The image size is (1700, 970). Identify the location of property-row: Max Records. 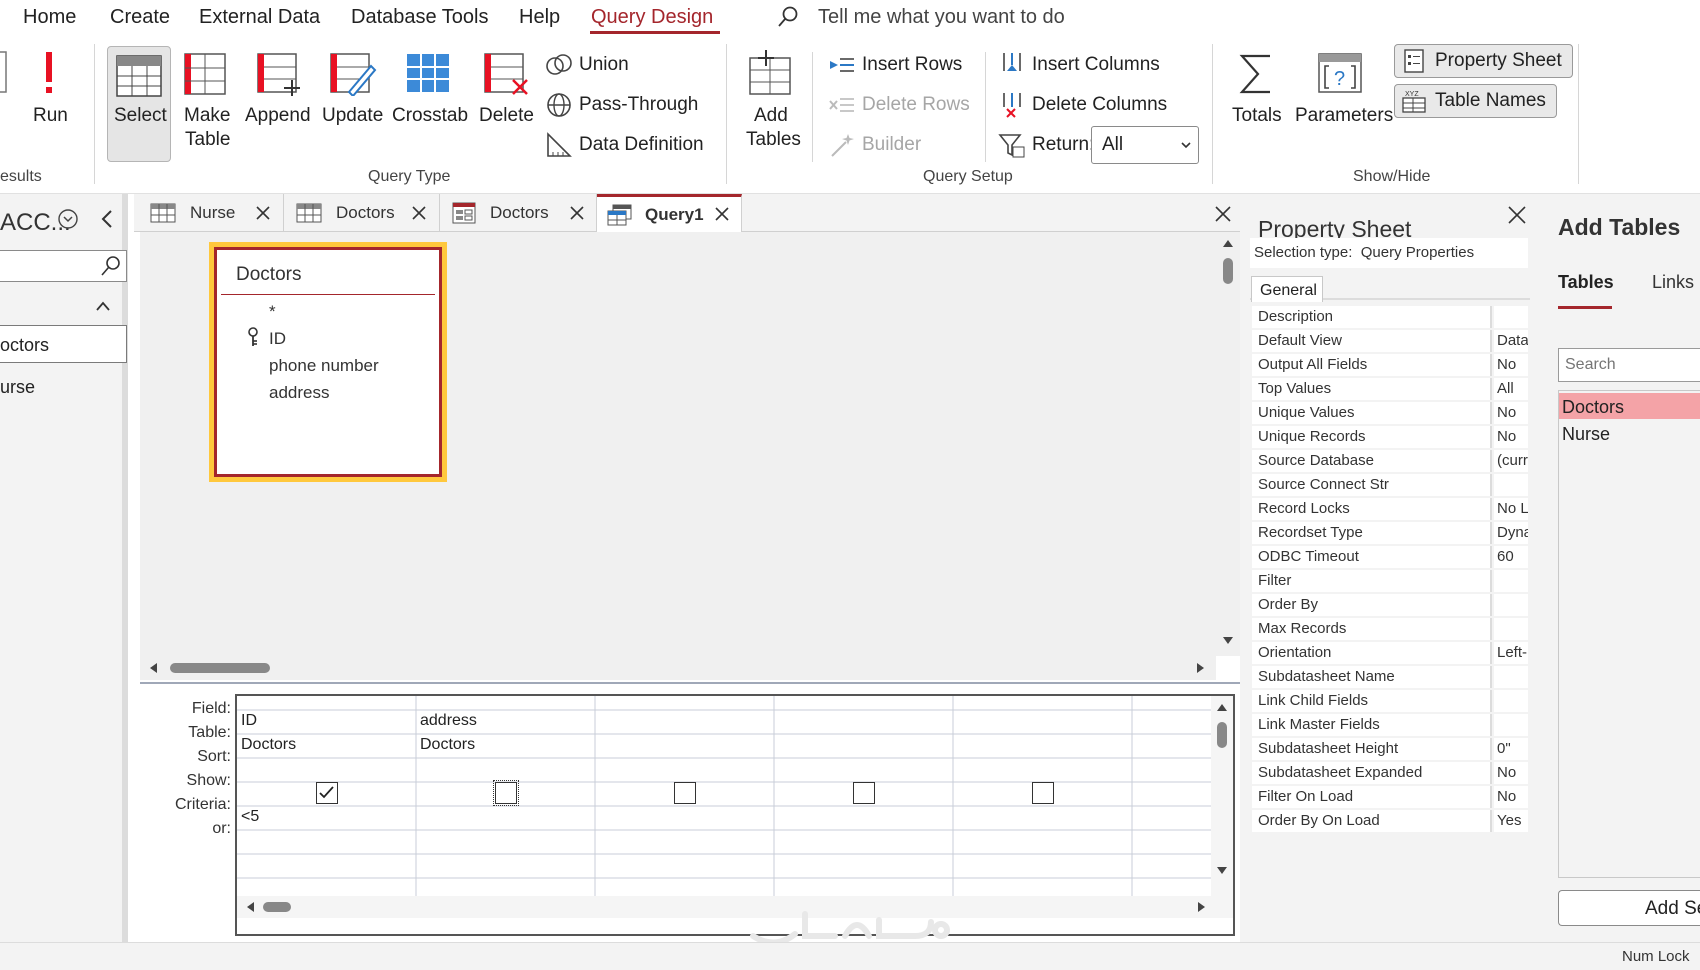
(1390, 630).